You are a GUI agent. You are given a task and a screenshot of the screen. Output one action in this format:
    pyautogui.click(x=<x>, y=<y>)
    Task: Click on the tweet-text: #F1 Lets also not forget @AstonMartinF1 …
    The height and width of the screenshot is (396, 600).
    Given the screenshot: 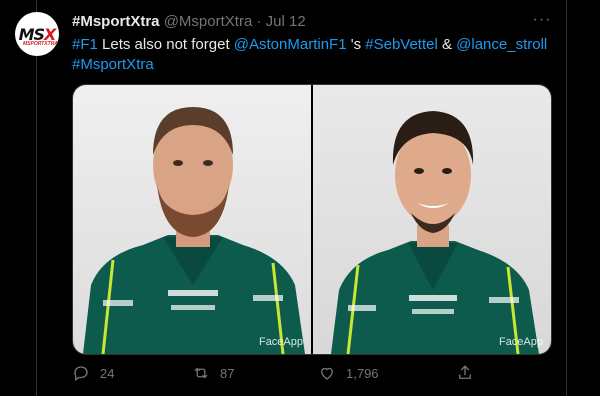 What is the action you would take?
    pyautogui.click(x=312, y=55)
    